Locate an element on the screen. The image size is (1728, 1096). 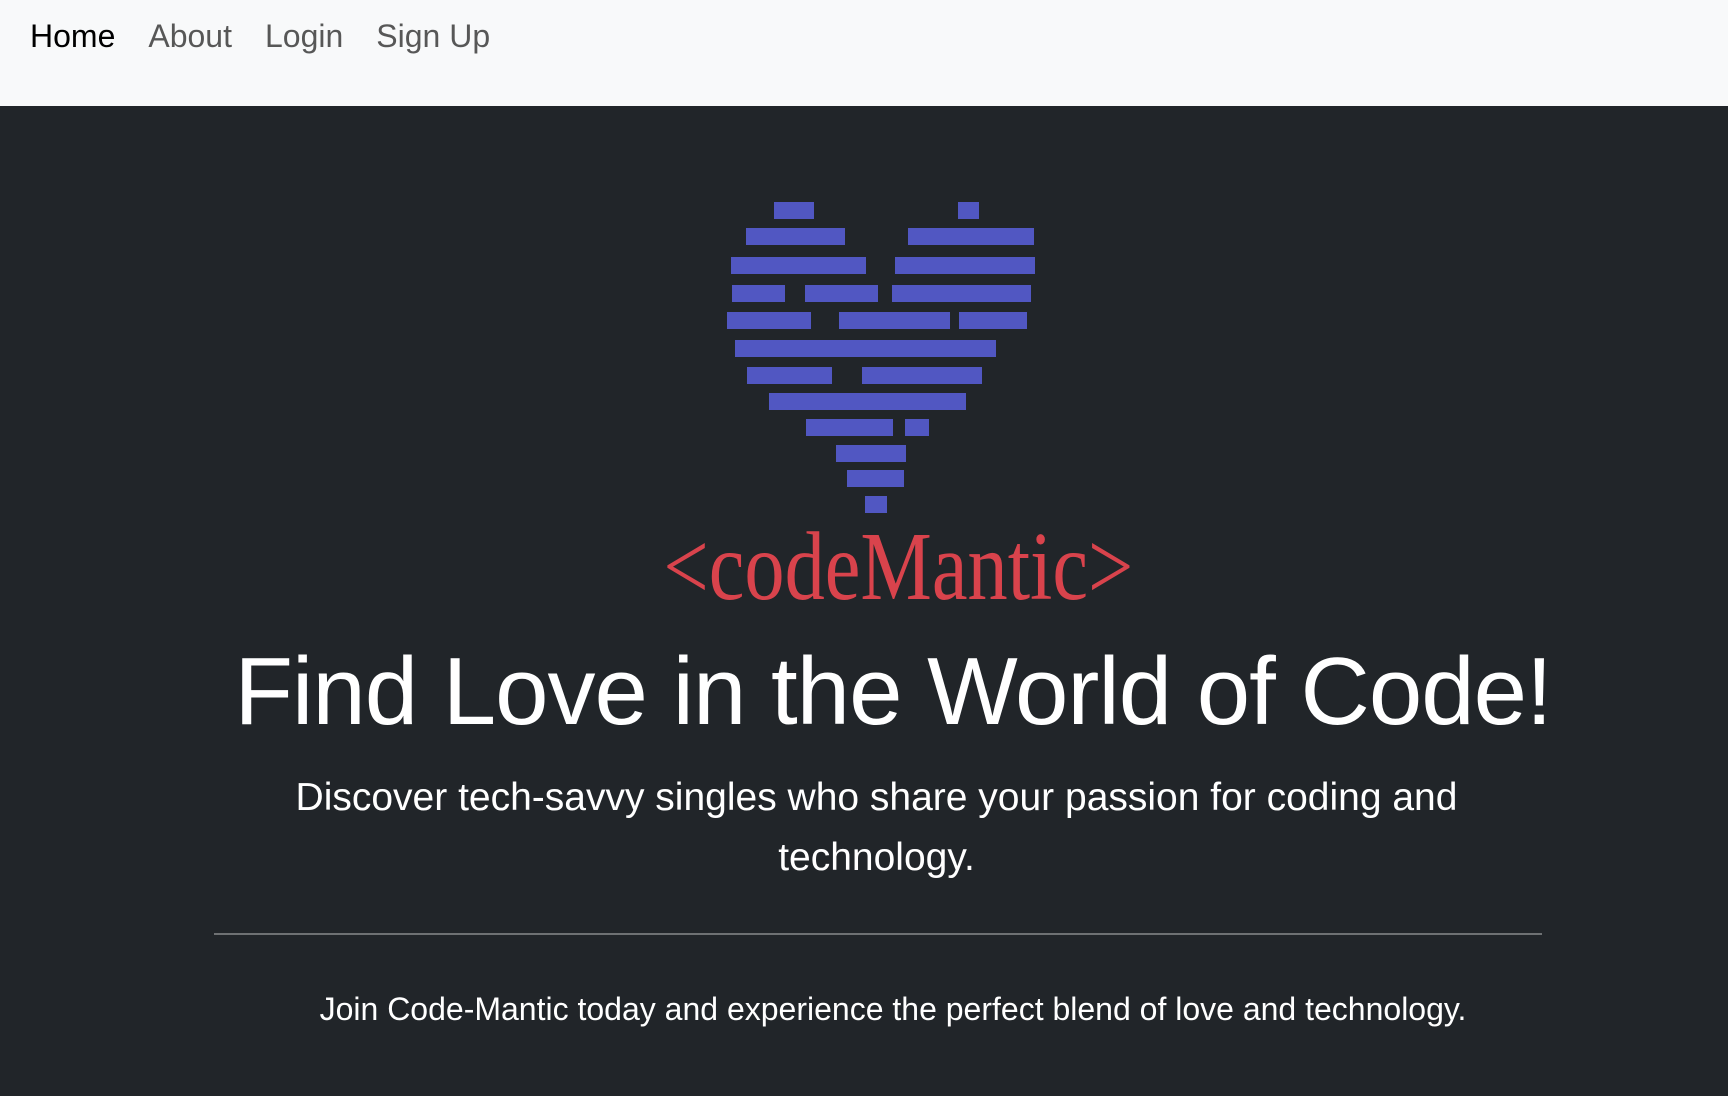
nav-links: Home About Login Sign Up is located at coordinates (276, 36).